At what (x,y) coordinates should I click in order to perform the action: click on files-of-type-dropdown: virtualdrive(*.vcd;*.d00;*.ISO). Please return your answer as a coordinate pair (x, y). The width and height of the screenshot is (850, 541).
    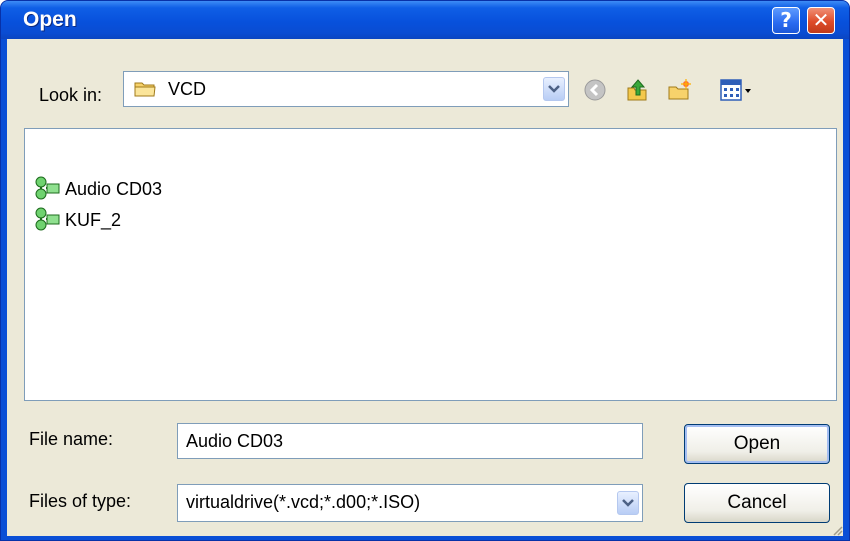
    Looking at the image, I should click on (410, 503).